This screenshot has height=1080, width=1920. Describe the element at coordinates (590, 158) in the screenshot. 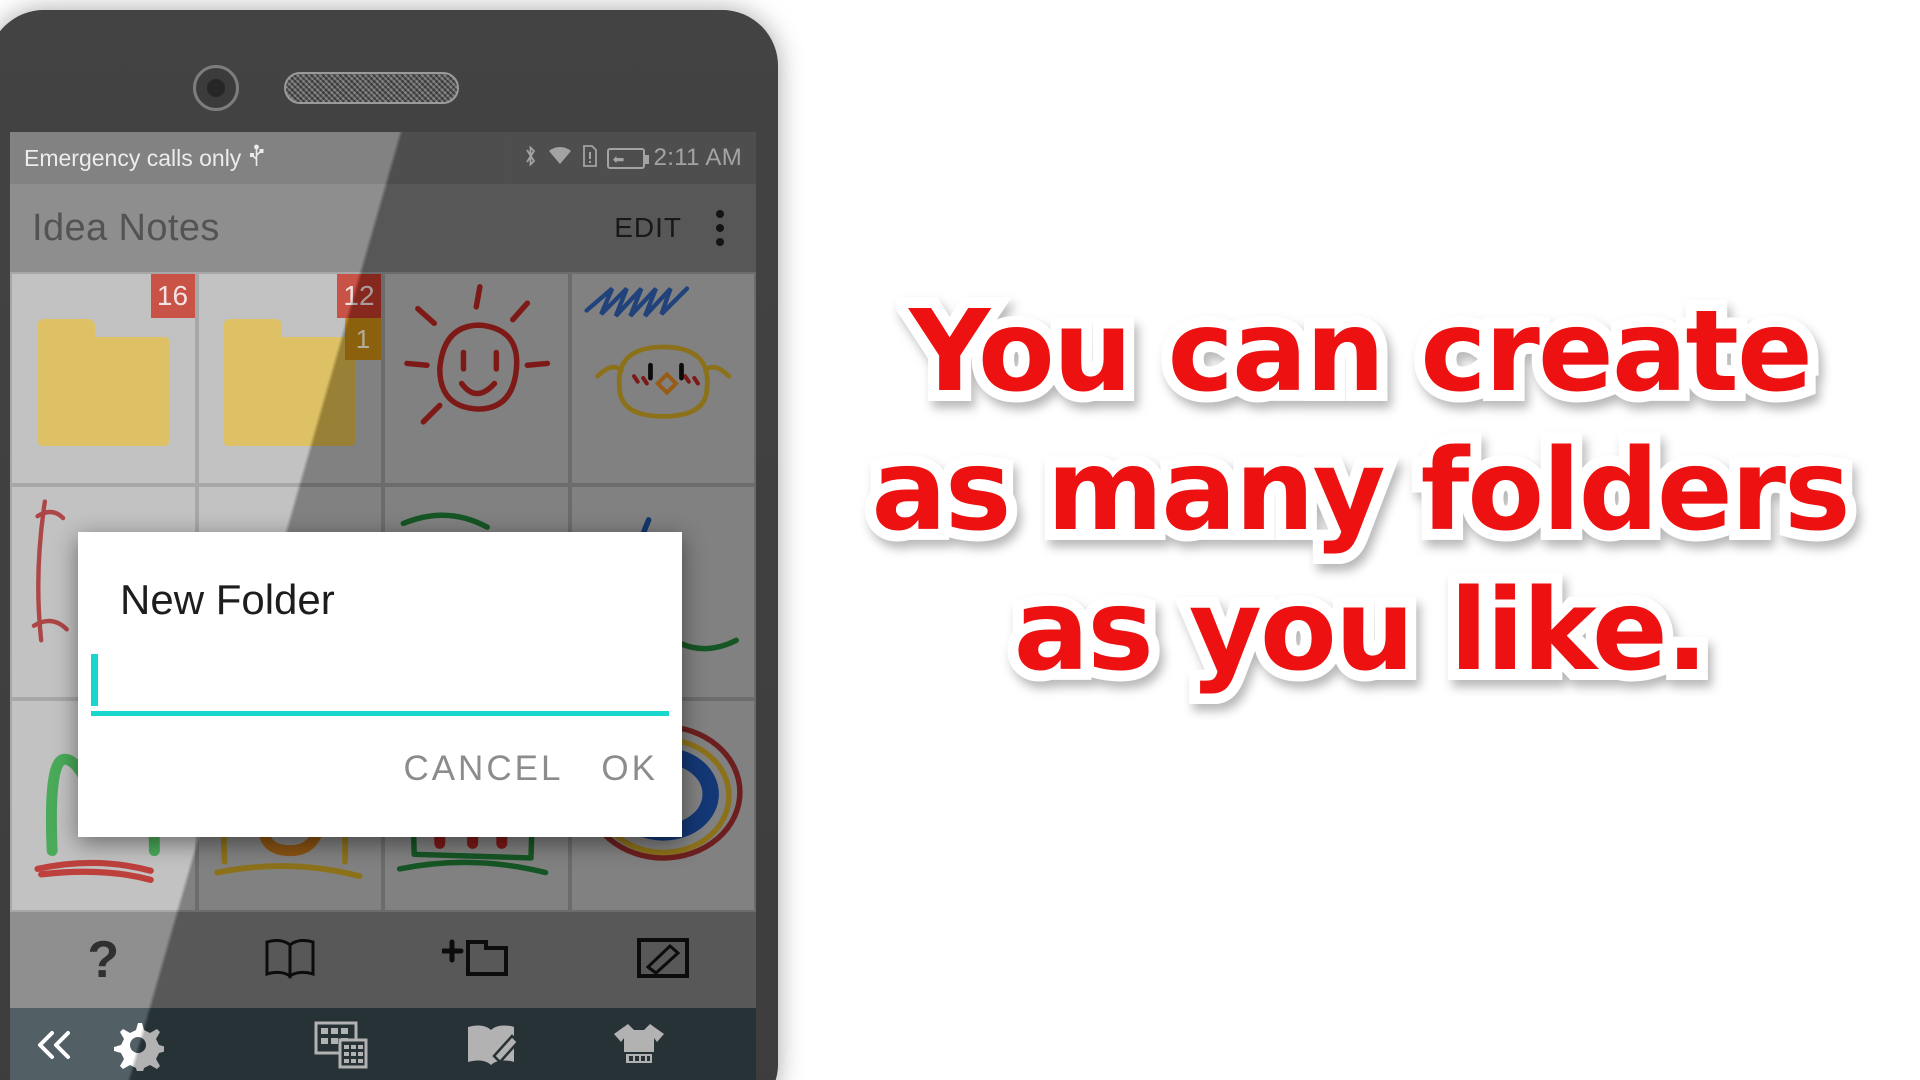

I see `sim-alert-icon` at that location.